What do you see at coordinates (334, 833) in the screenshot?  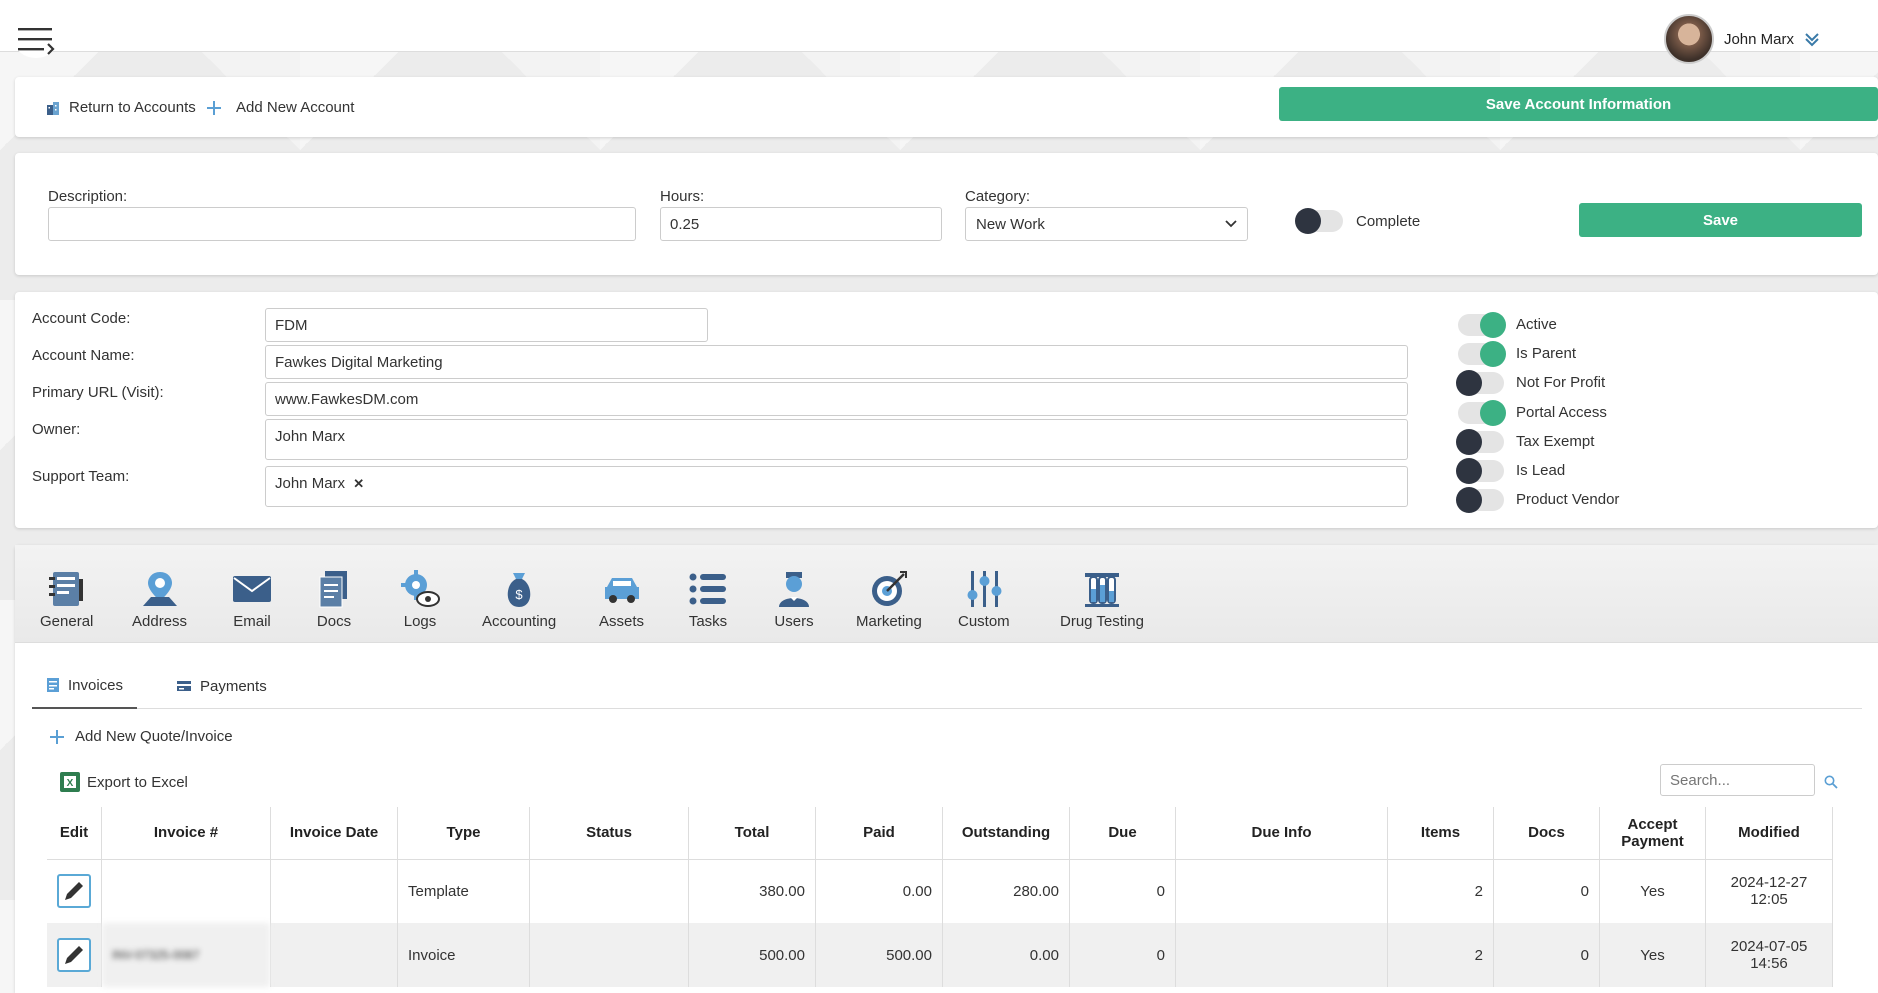 I see `col-invoice-date: Invoice Date` at bounding box center [334, 833].